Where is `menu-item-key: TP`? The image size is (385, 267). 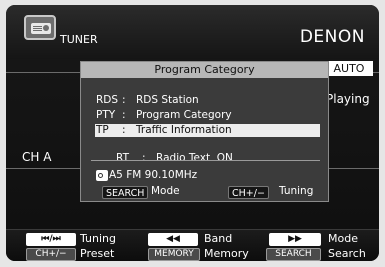 menu-item-key: TP is located at coordinates (102, 130).